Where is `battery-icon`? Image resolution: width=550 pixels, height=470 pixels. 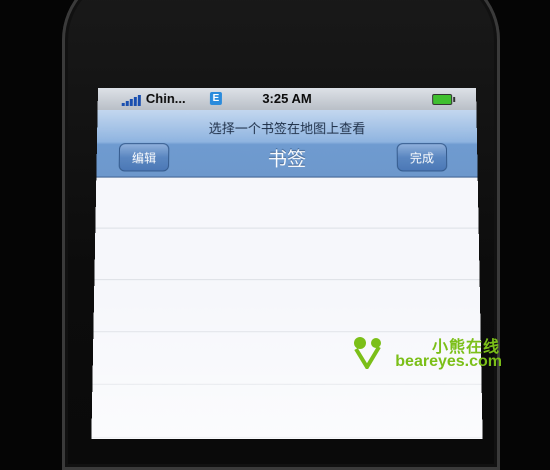
battery-icon is located at coordinates (442, 99).